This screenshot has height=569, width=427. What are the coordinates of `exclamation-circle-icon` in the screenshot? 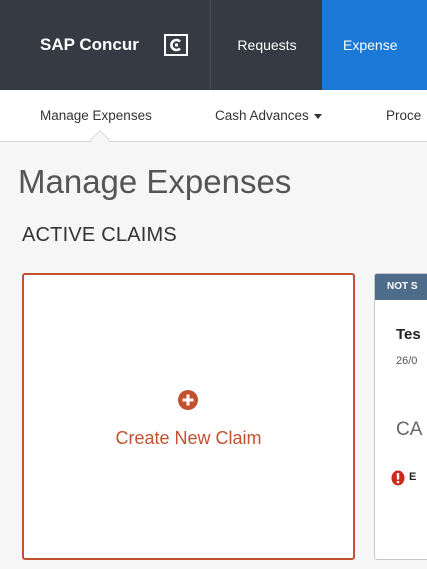 It's located at (398, 478).